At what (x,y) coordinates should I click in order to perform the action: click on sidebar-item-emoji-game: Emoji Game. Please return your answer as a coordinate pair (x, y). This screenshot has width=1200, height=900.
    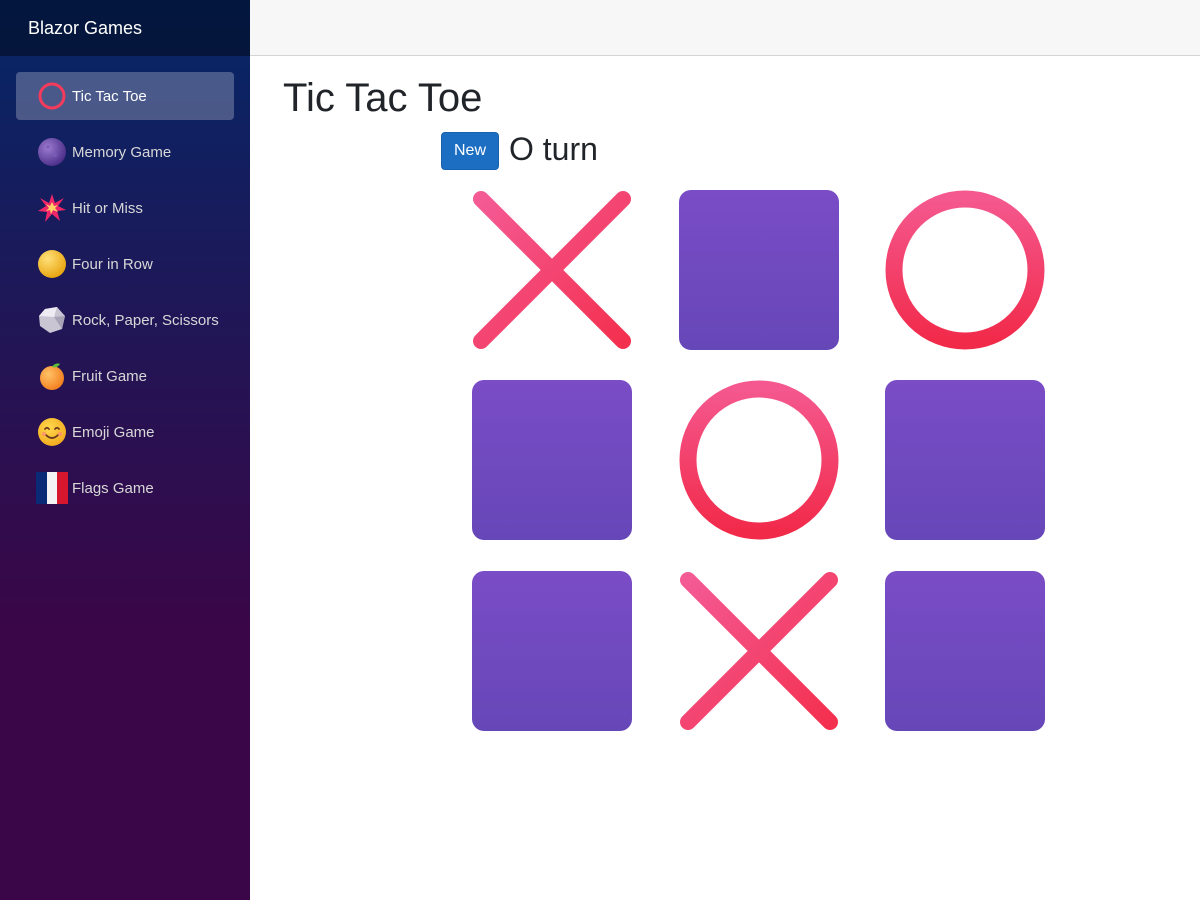
    Looking at the image, I should click on (125, 432).